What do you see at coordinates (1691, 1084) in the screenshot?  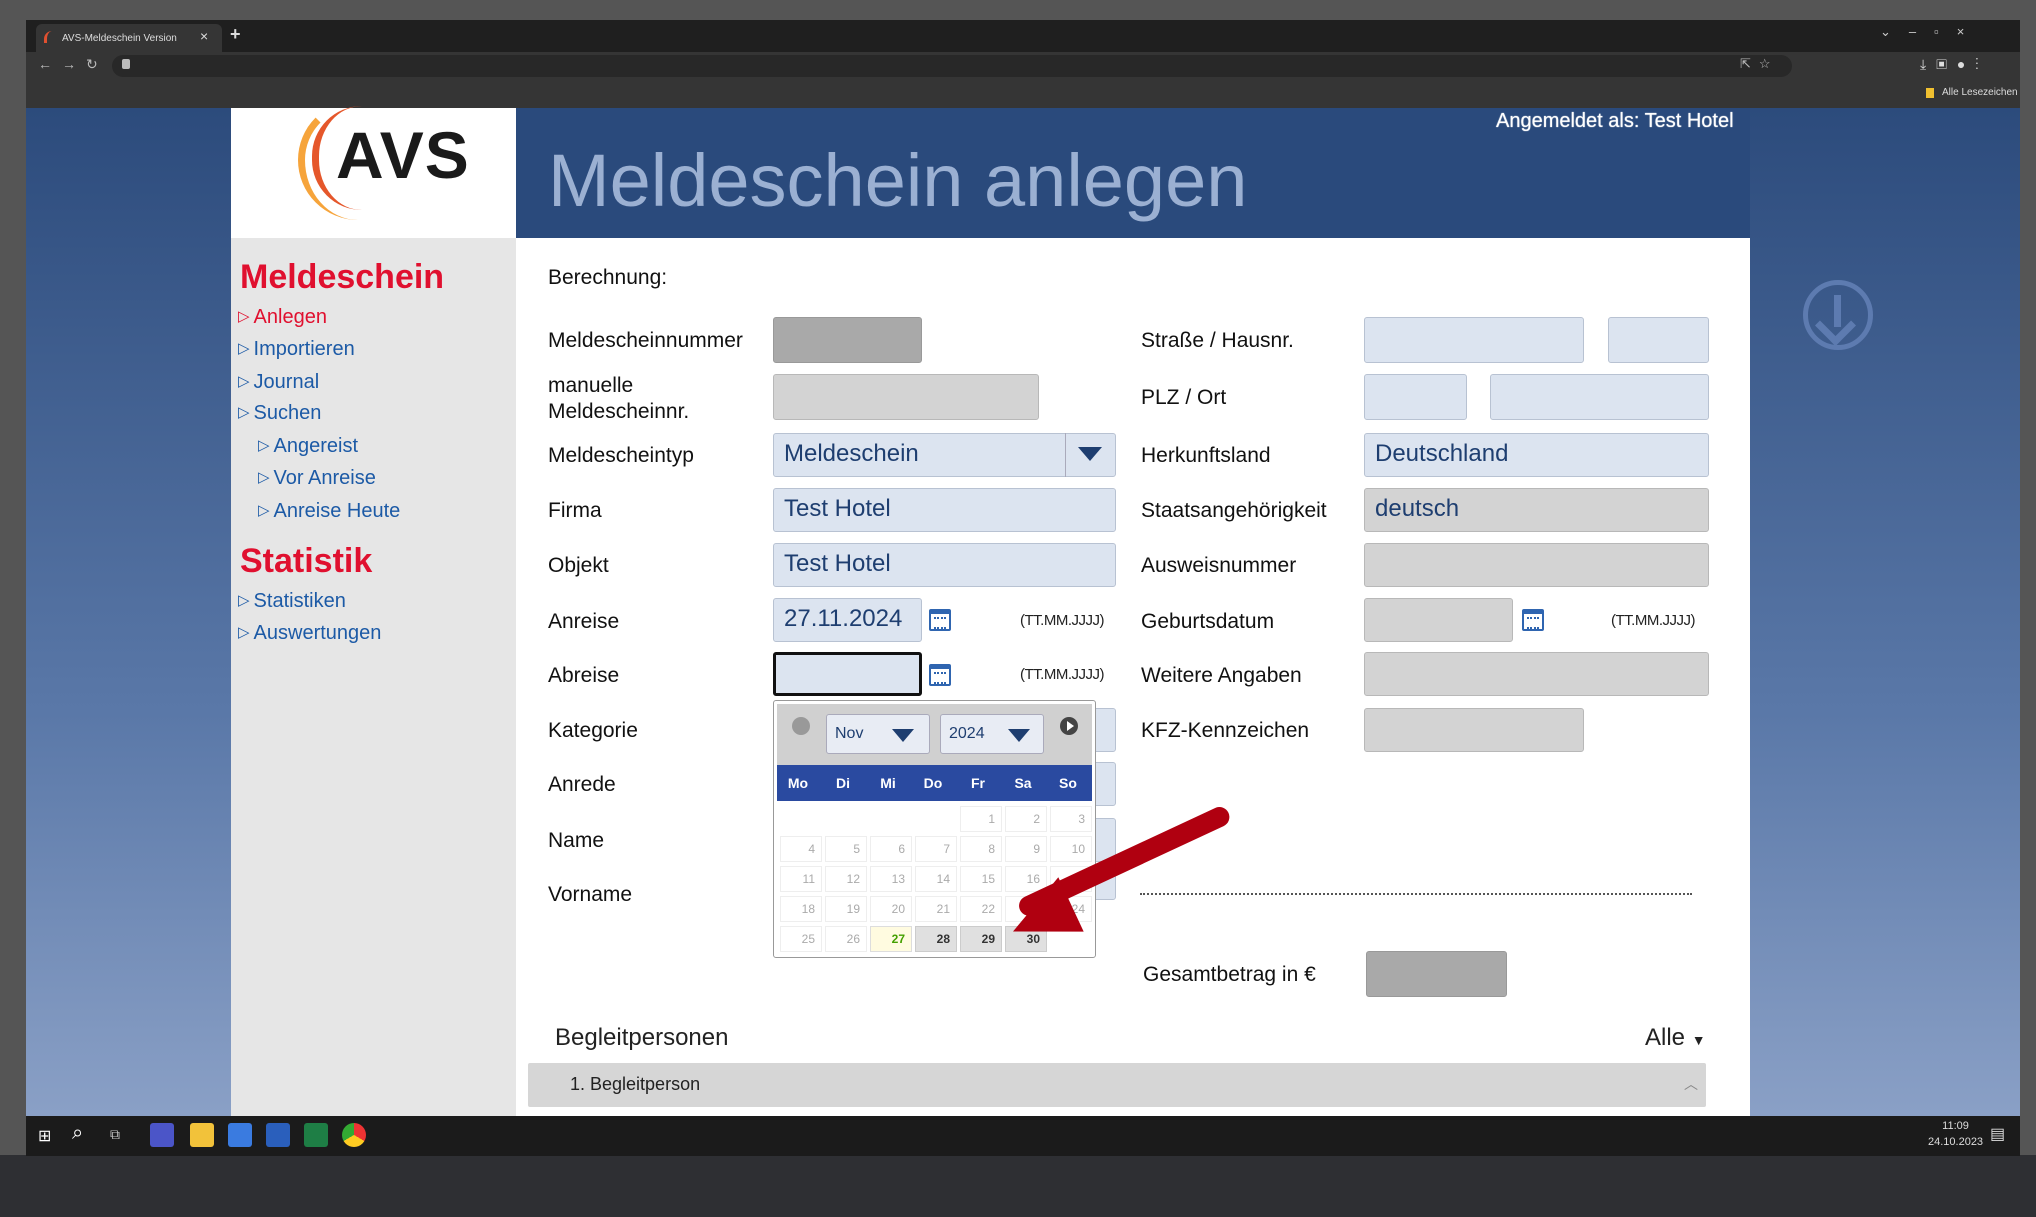 I see `chevron-up-icon: ︿` at bounding box center [1691, 1084].